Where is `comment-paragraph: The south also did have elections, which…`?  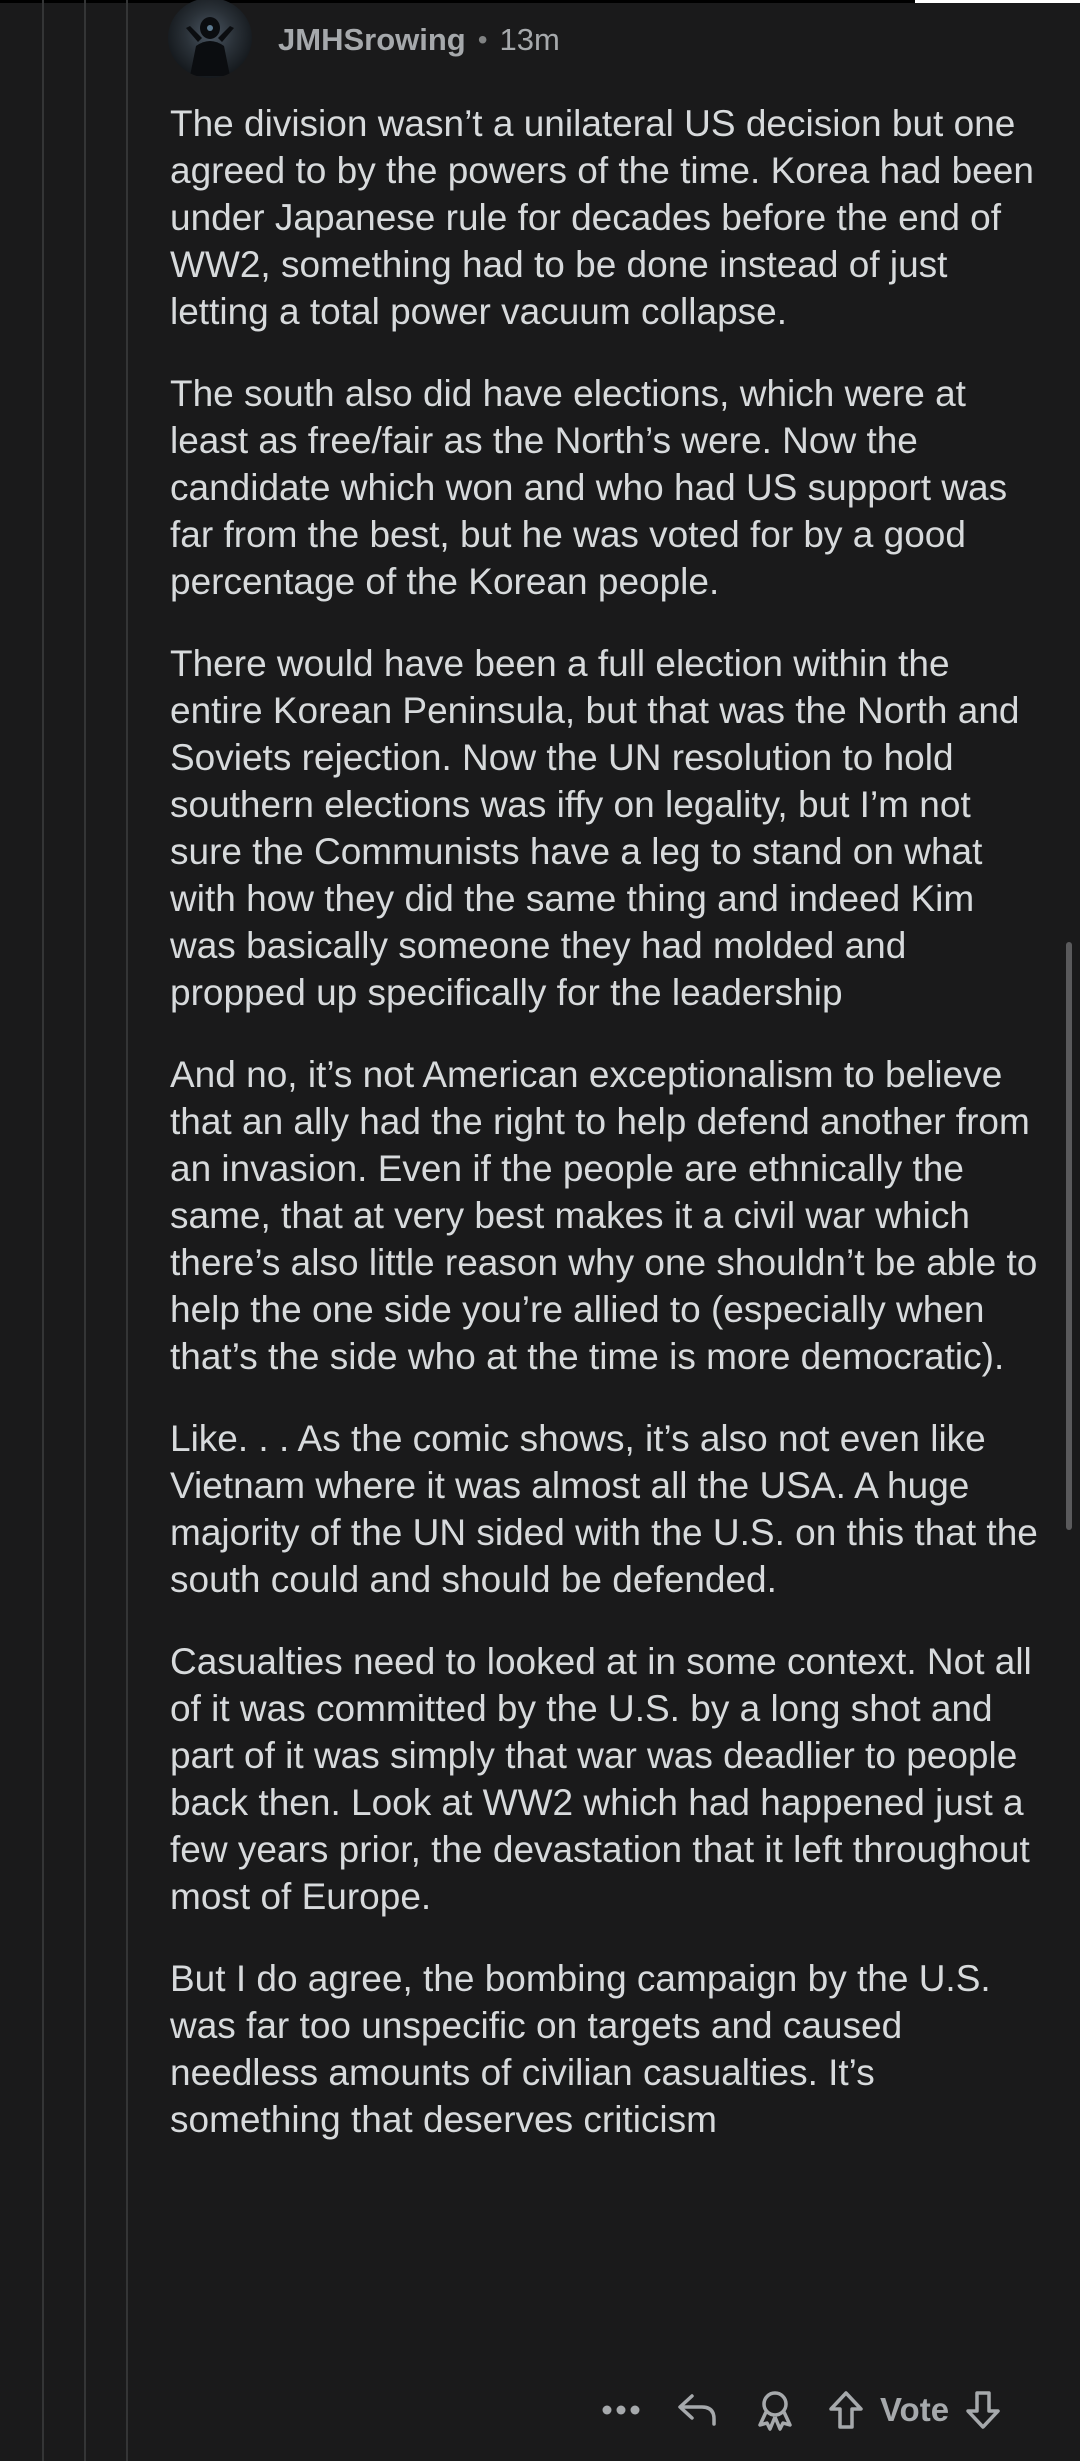 comment-paragraph: The south also did have elections, which… is located at coordinates (589, 487).